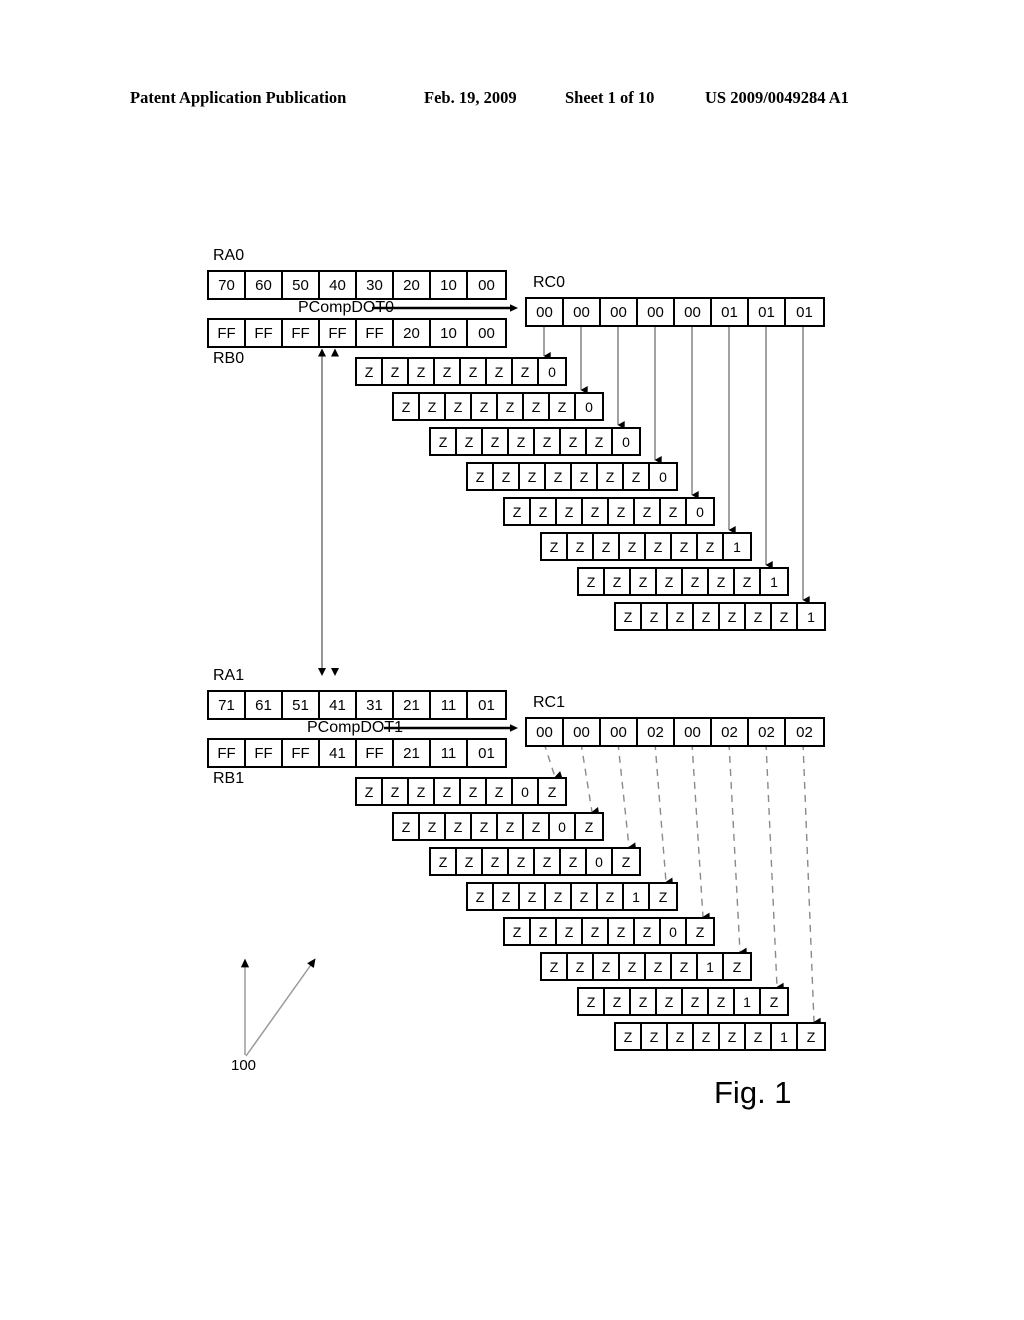  Describe the element at coordinates (346, 307) in the screenshot. I see `pcomp0-label: PCompDOT0` at that location.